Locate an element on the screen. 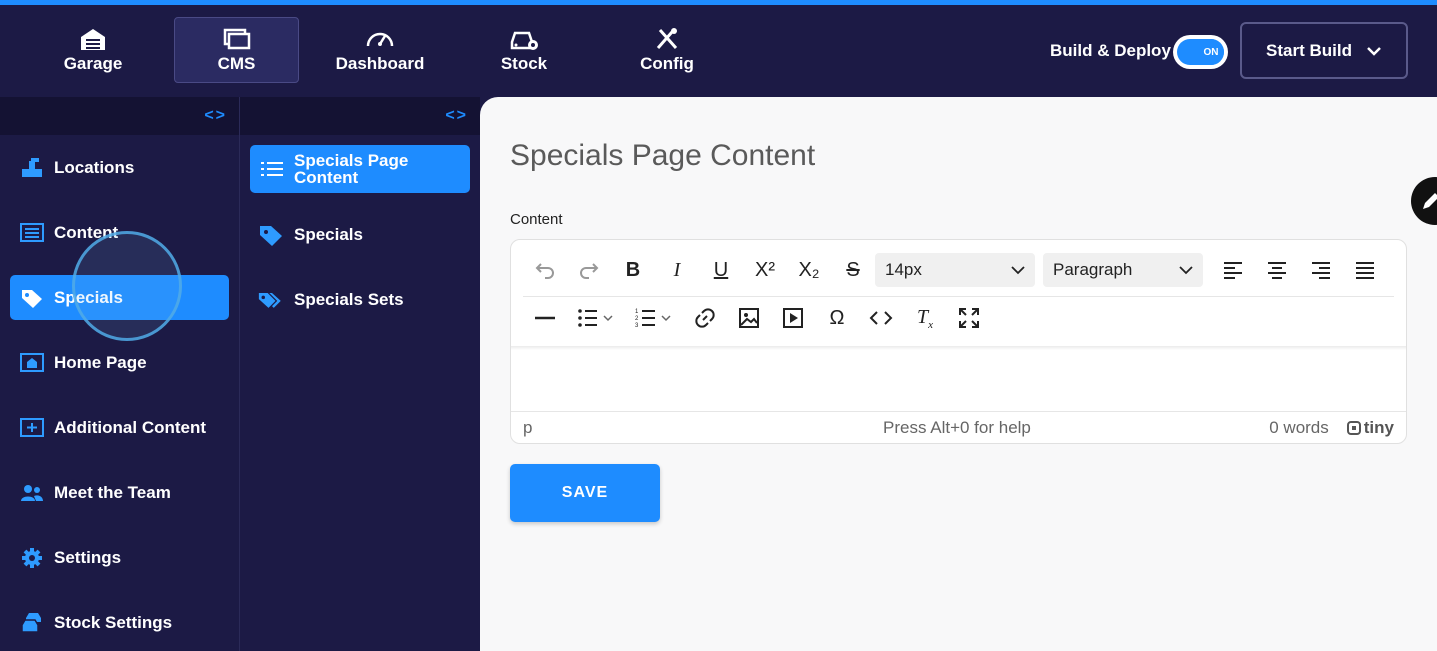 The height and width of the screenshot is (651, 1437). subscript-button: X₂ is located at coordinates (809, 270).